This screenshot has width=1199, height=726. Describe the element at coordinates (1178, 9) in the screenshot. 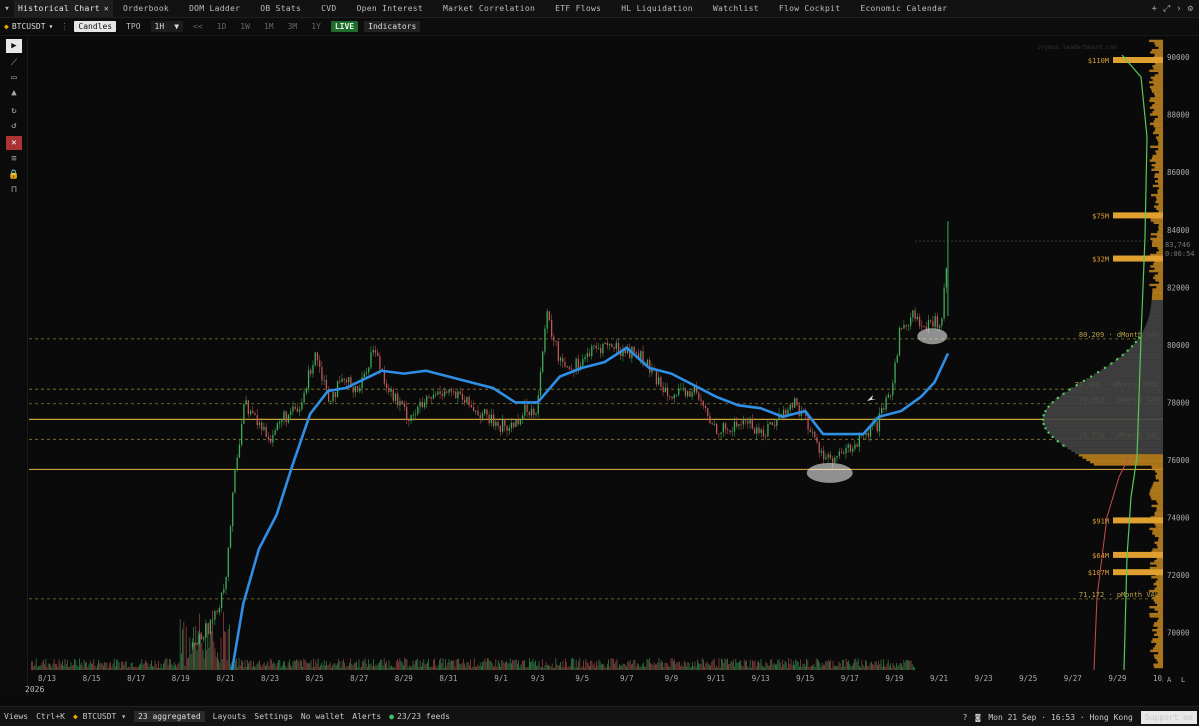

I see `more-icon: ›` at that location.